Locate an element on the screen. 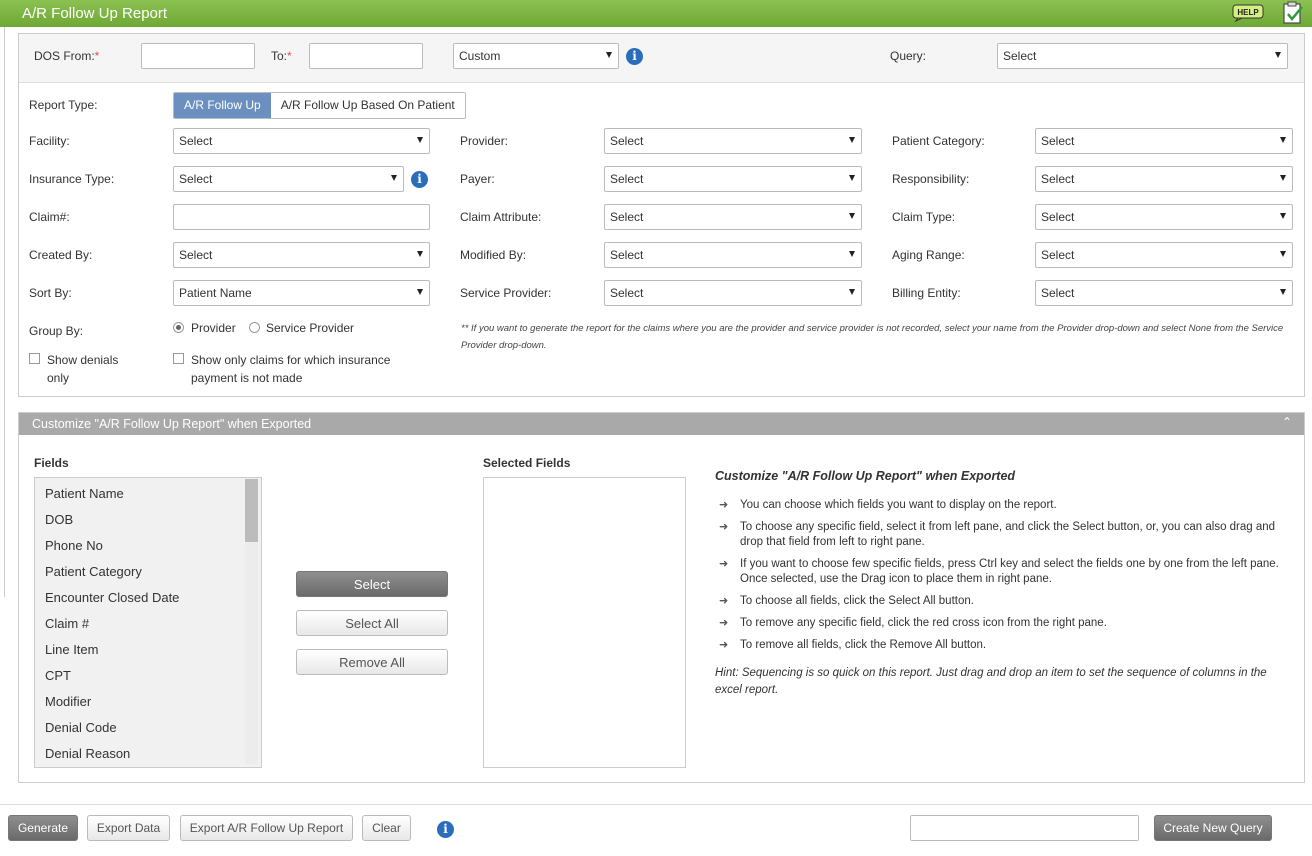  provider-select: Select is located at coordinates (733, 141).